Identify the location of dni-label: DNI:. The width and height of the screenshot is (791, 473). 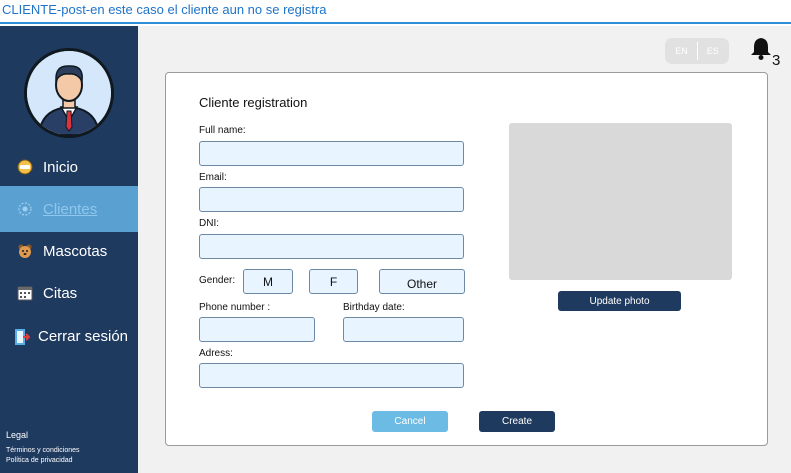
(209, 223).